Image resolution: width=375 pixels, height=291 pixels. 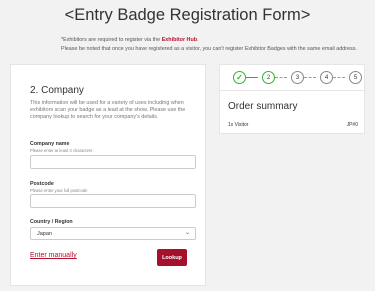 What do you see at coordinates (187, 15) in the screenshot?
I see `page-title: <Entry Badge Registration Form>` at bounding box center [187, 15].